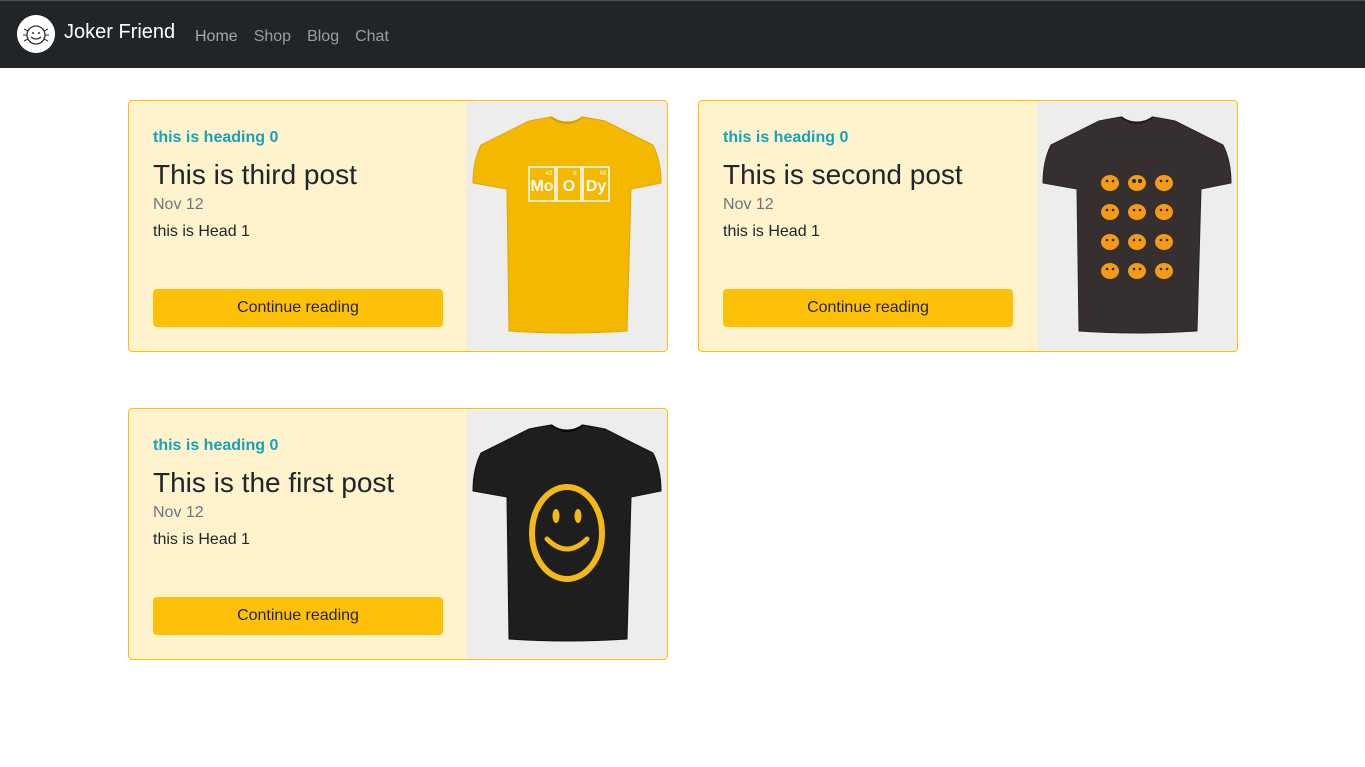 The width and height of the screenshot is (1365, 767). What do you see at coordinates (372, 36) in the screenshot?
I see `nav-link-chat: Chat` at bounding box center [372, 36].